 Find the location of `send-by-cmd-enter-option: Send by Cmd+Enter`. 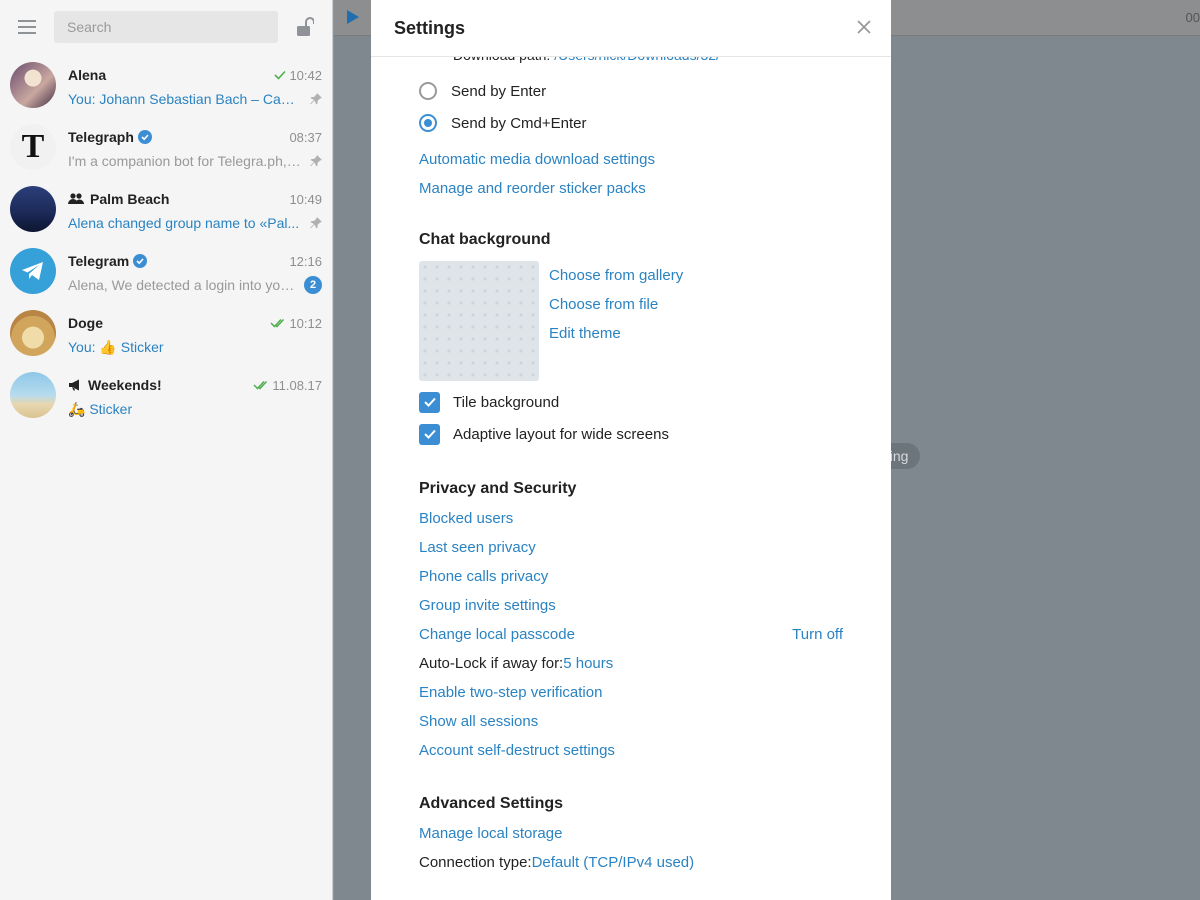

send-by-cmd-enter-option: Send by Cmd+Enter is located at coordinates (655, 123).